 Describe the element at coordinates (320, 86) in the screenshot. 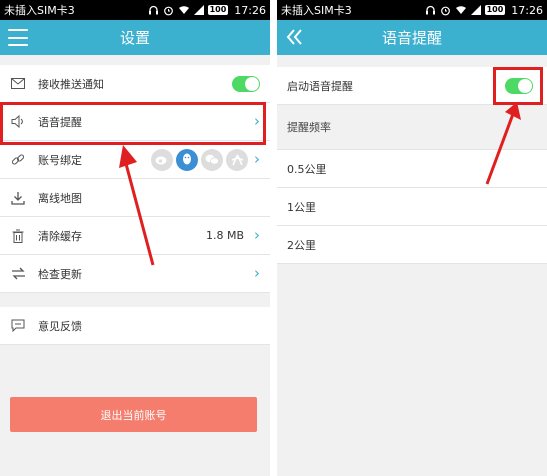

I see `enable-voice-reminder-label: 启动语音提醒` at that location.